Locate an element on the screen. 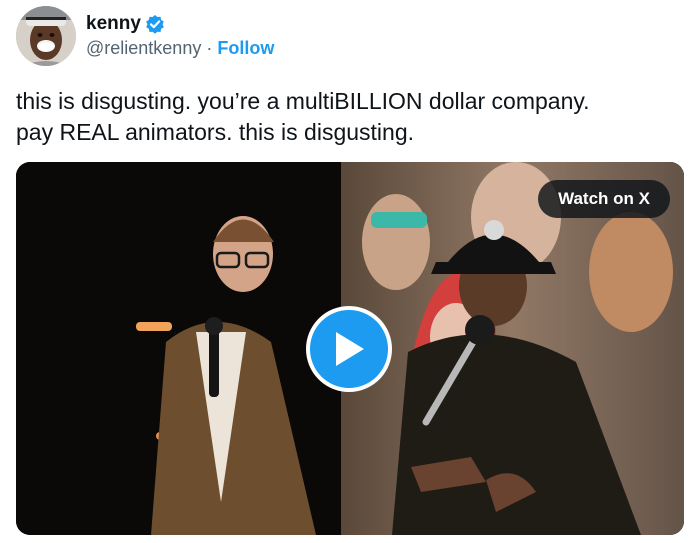 The height and width of the screenshot is (543, 700). person-avatar-icon is located at coordinates (46, 36).